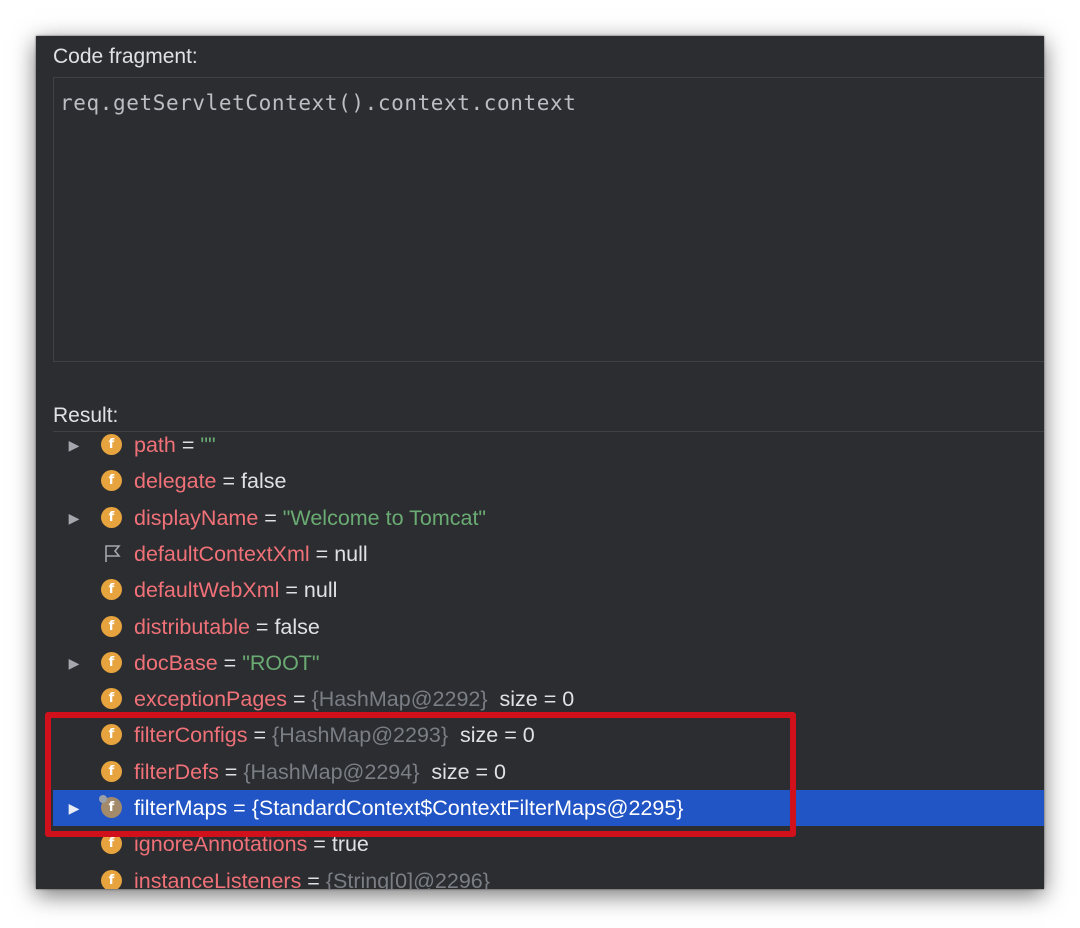  Describe the element at coordinates (218, 878) in the screenshot. I see `field-name: instanceListeners` at that location.